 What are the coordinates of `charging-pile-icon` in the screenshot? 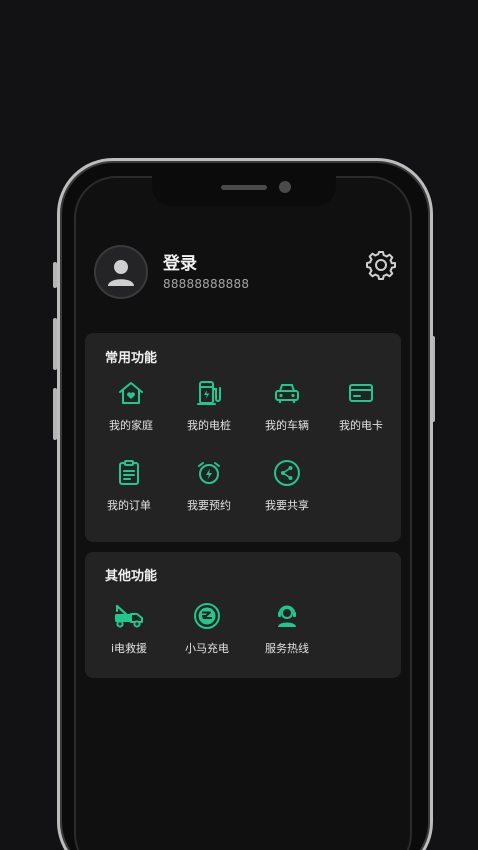 It's located at (209, 393).